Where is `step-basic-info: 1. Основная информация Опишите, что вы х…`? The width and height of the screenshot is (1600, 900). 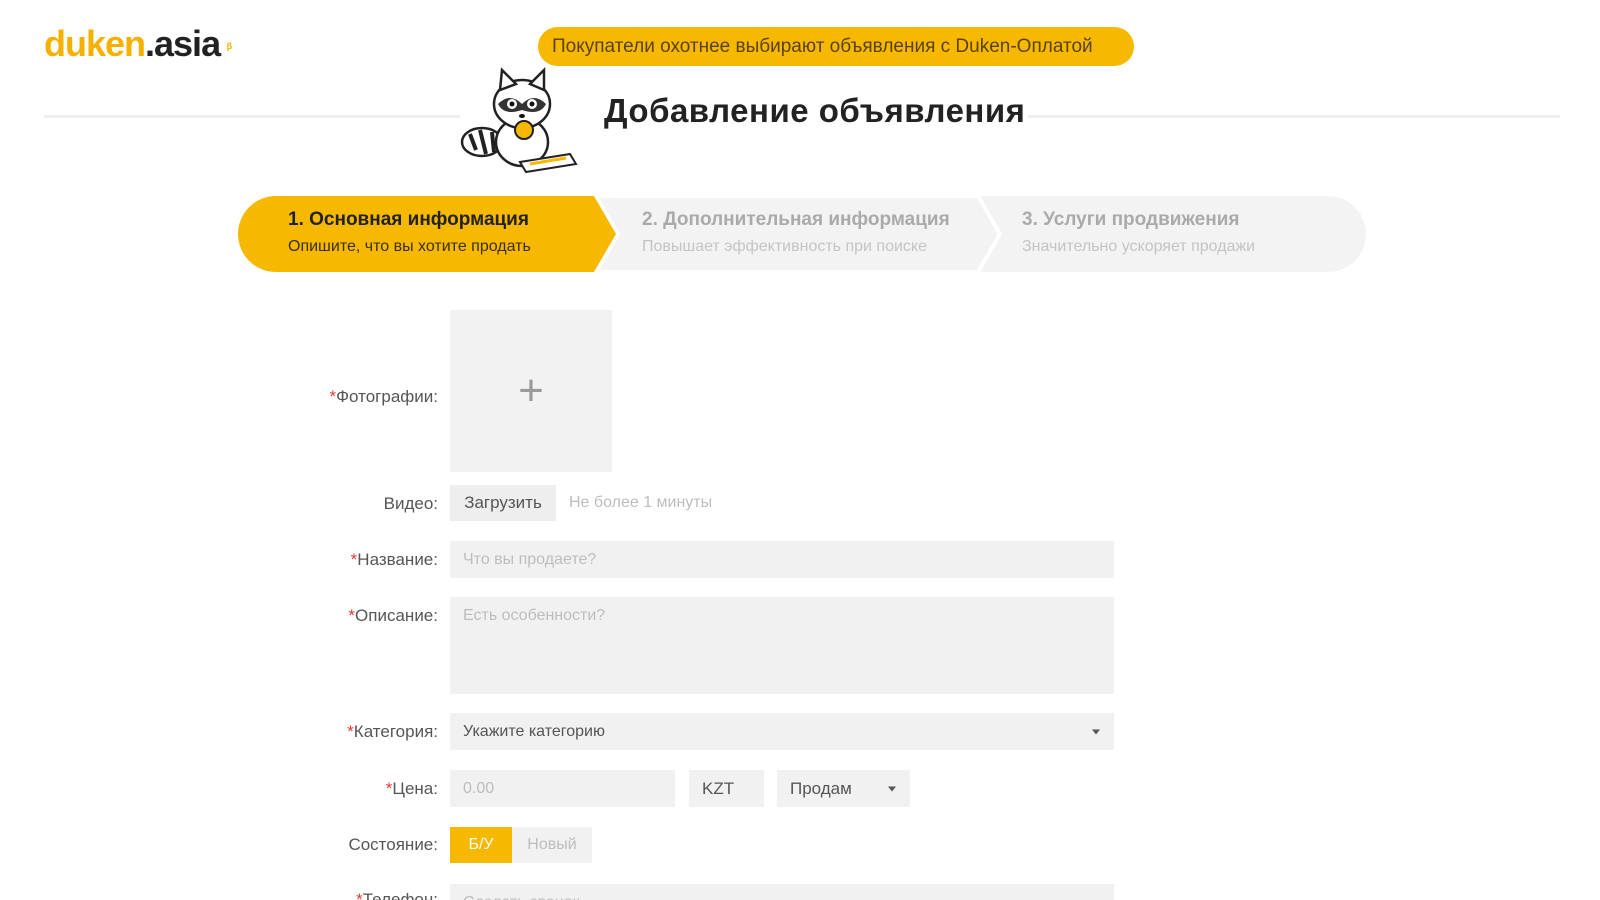 step-basic-info: 1. Основная информация Опишите, что вы х… is located at coordinates (409, 233).